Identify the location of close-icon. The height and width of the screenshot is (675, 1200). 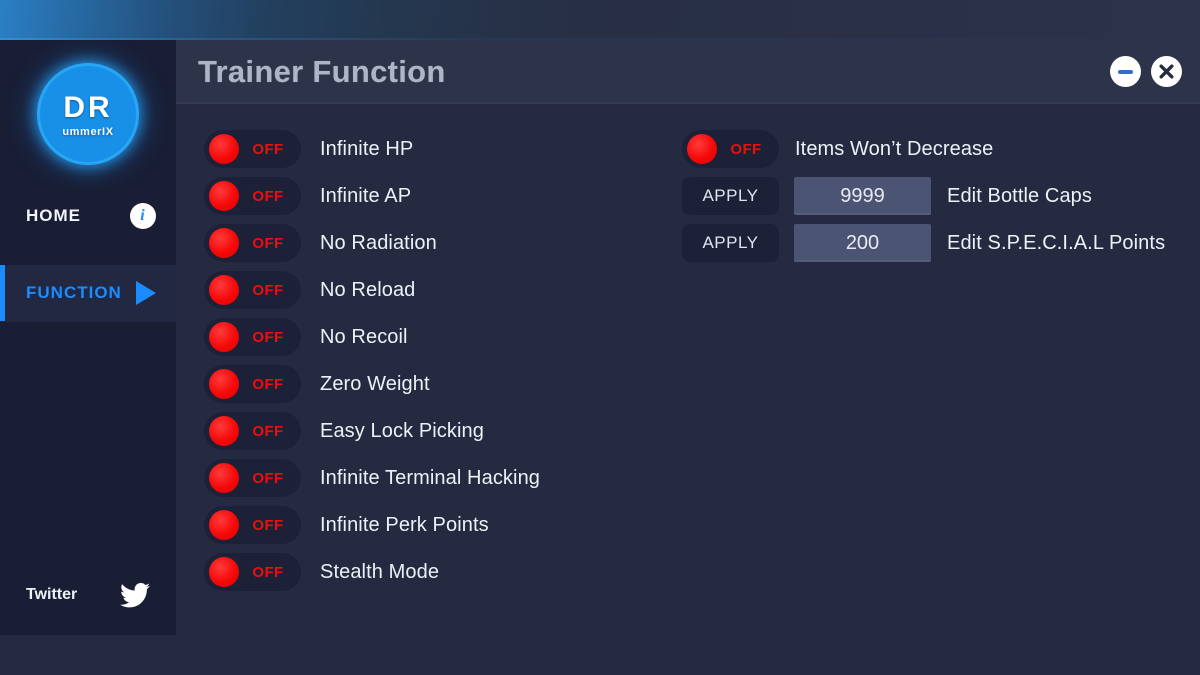
(1166, 71).